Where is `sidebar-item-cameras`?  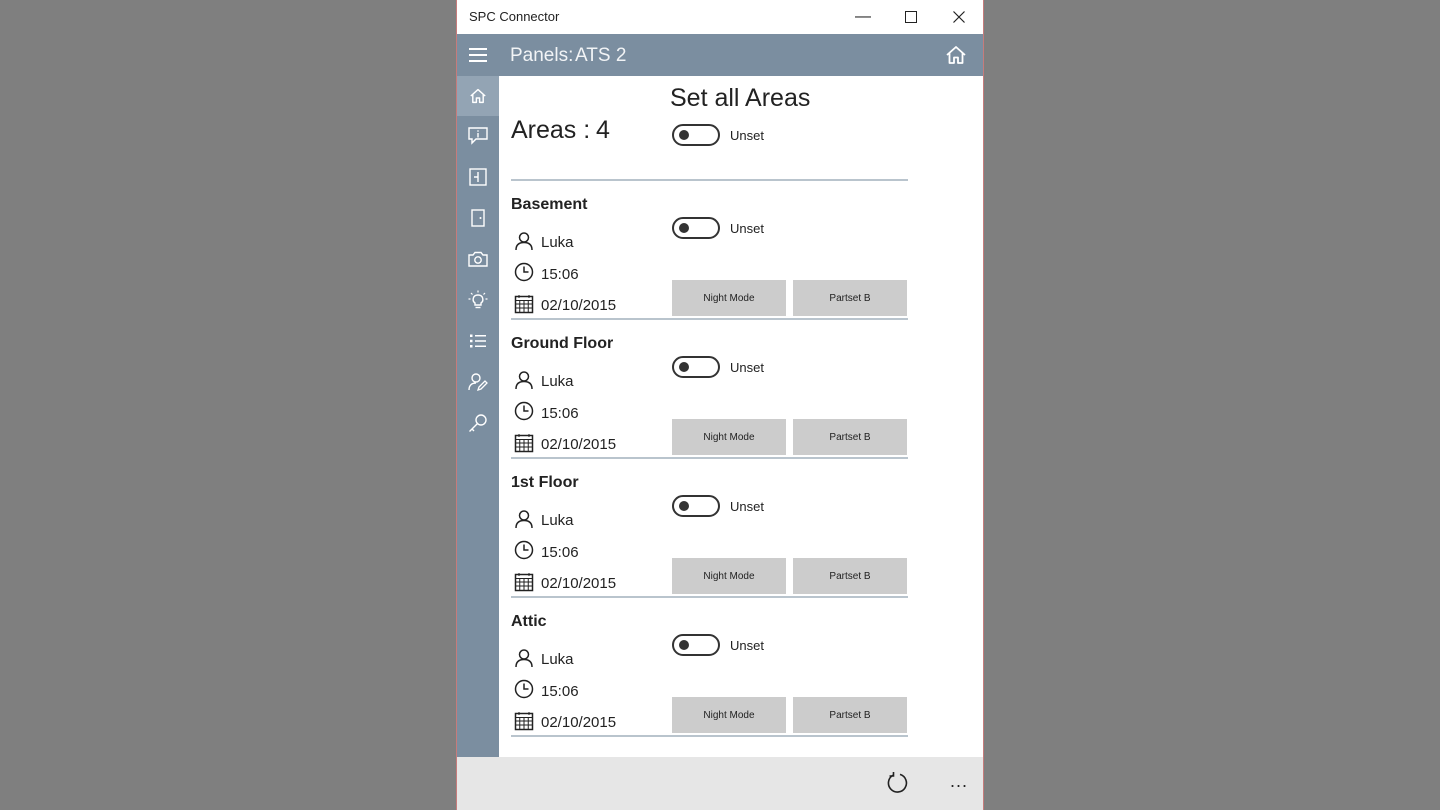 sidebar-item-cameras is located at coordinates (478, 259).